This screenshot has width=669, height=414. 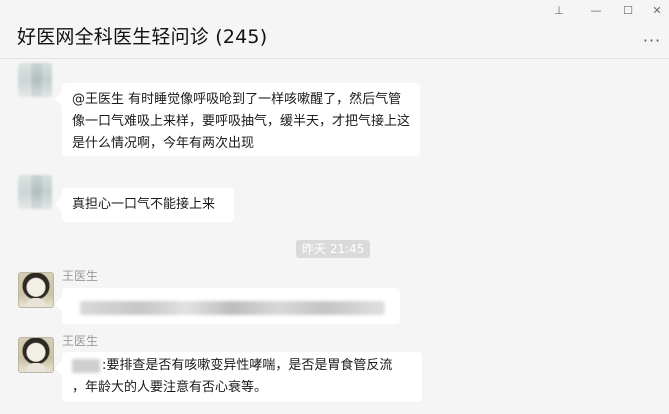 I want to click on timestamp: 昨天 21:45, so click(x=333, y=249).